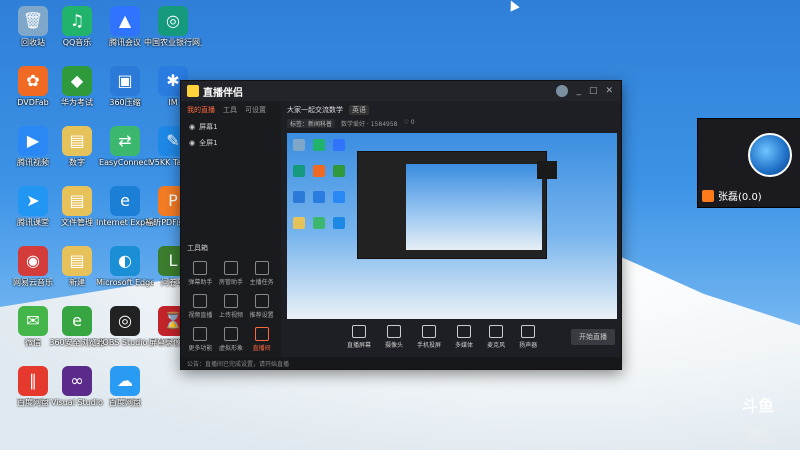 This screenshot has height=450, width=800. I want to click on app-icon: ⇄, so click(125, 141).